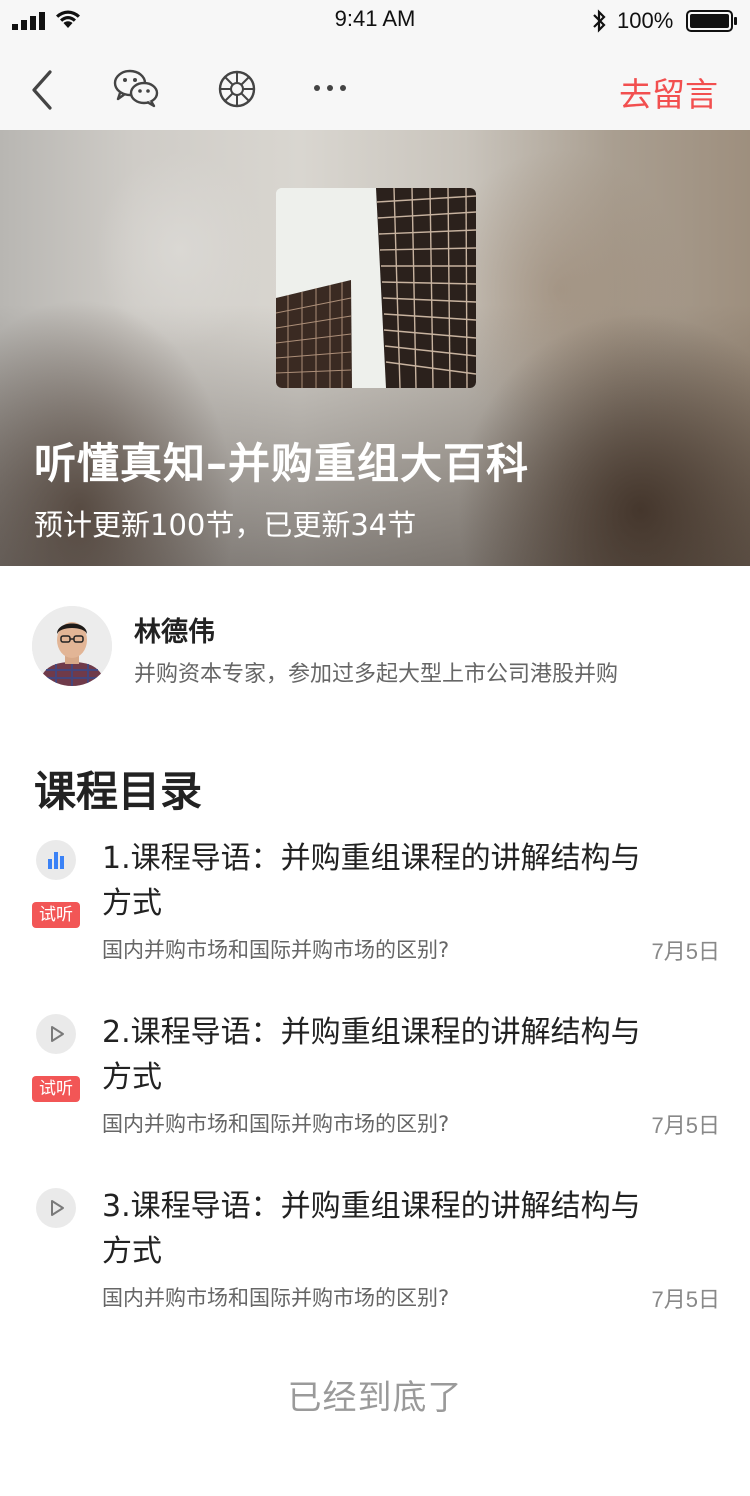 This screenshot has height=1496, width=750. Describe the element at coordinates (376, 674) in the screenshot. I see `author-description: 并购资本专家，参加过多起大型上市公司港股并购` at that location.